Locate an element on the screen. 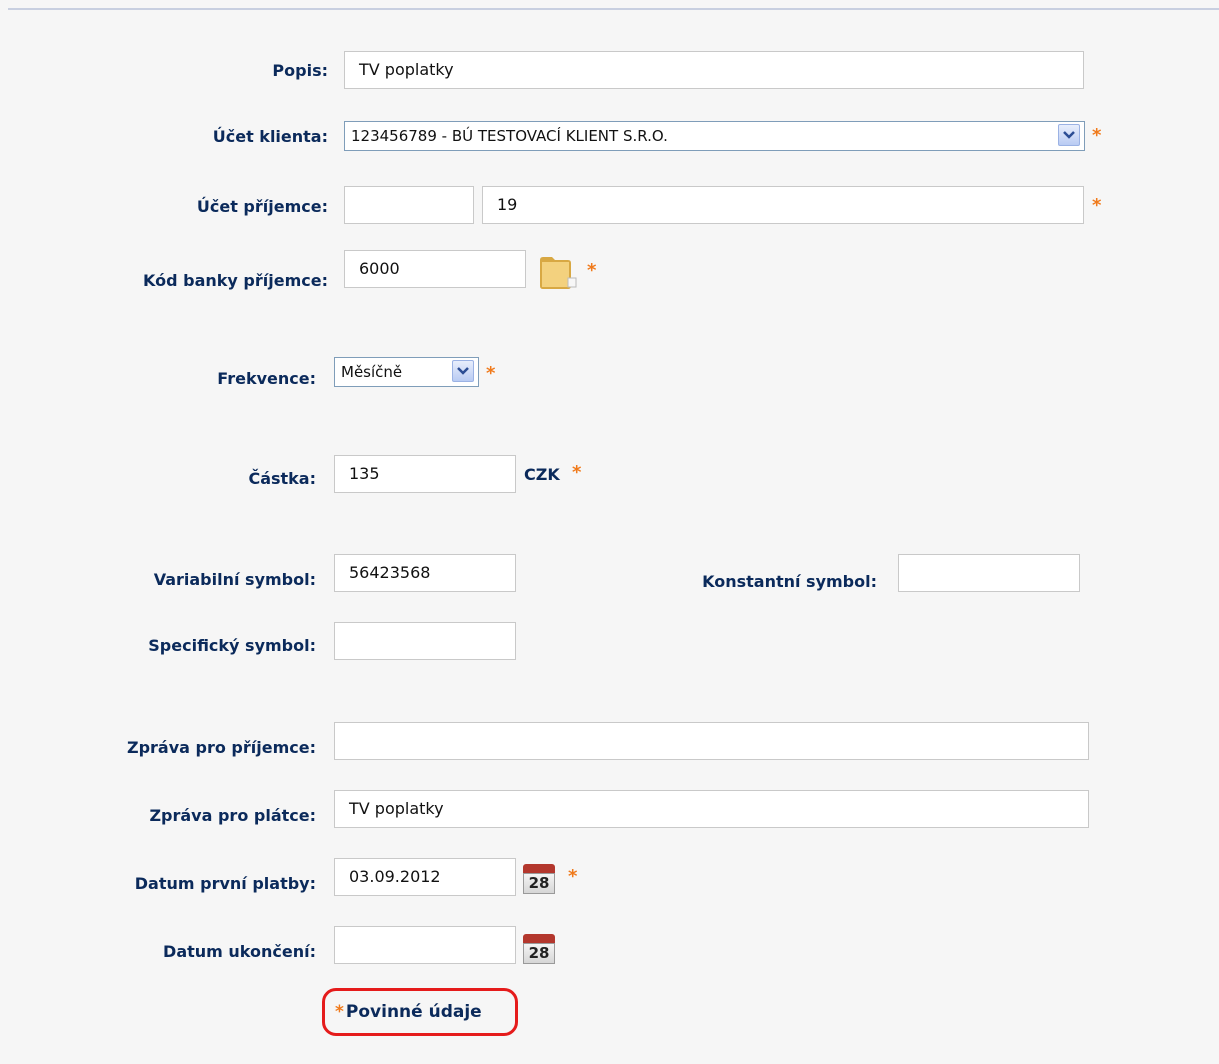 The image size is (1219, 1064). ucet-klienta-dropdown-button is located at coordinates (1069, 135).